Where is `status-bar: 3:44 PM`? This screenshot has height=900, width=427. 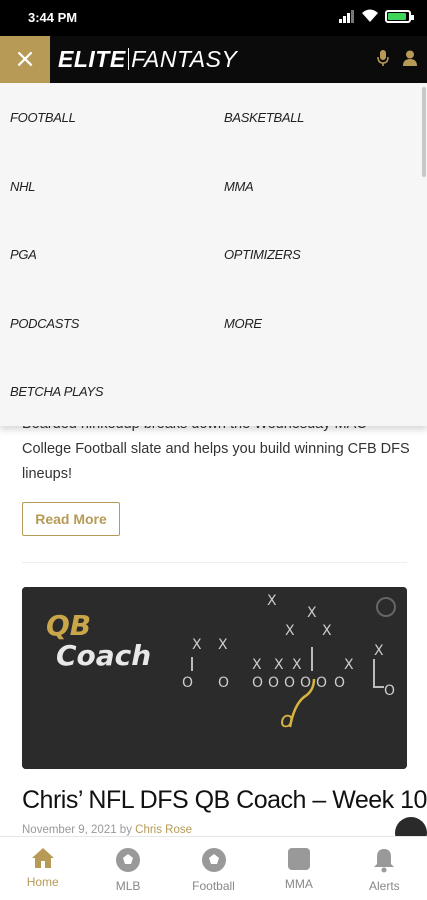
status-bar: 3:44 PM is located at coordinates (213, 18).